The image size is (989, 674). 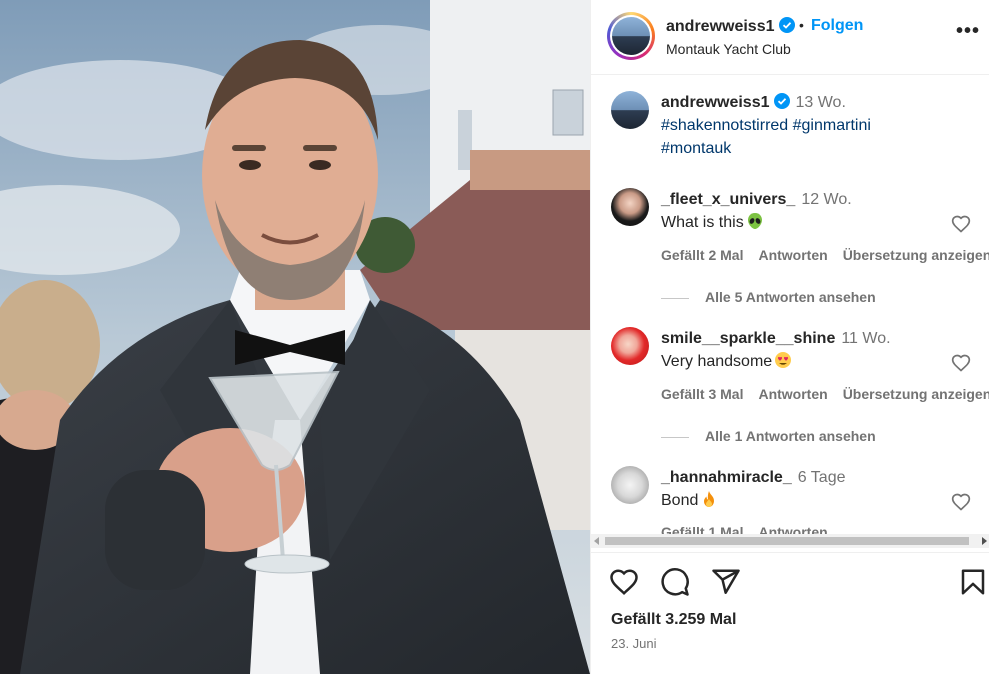 What do you see at coordinates (675, 582) in the screenshot?
I see `comment-icon` at bounding box center [675, 582].